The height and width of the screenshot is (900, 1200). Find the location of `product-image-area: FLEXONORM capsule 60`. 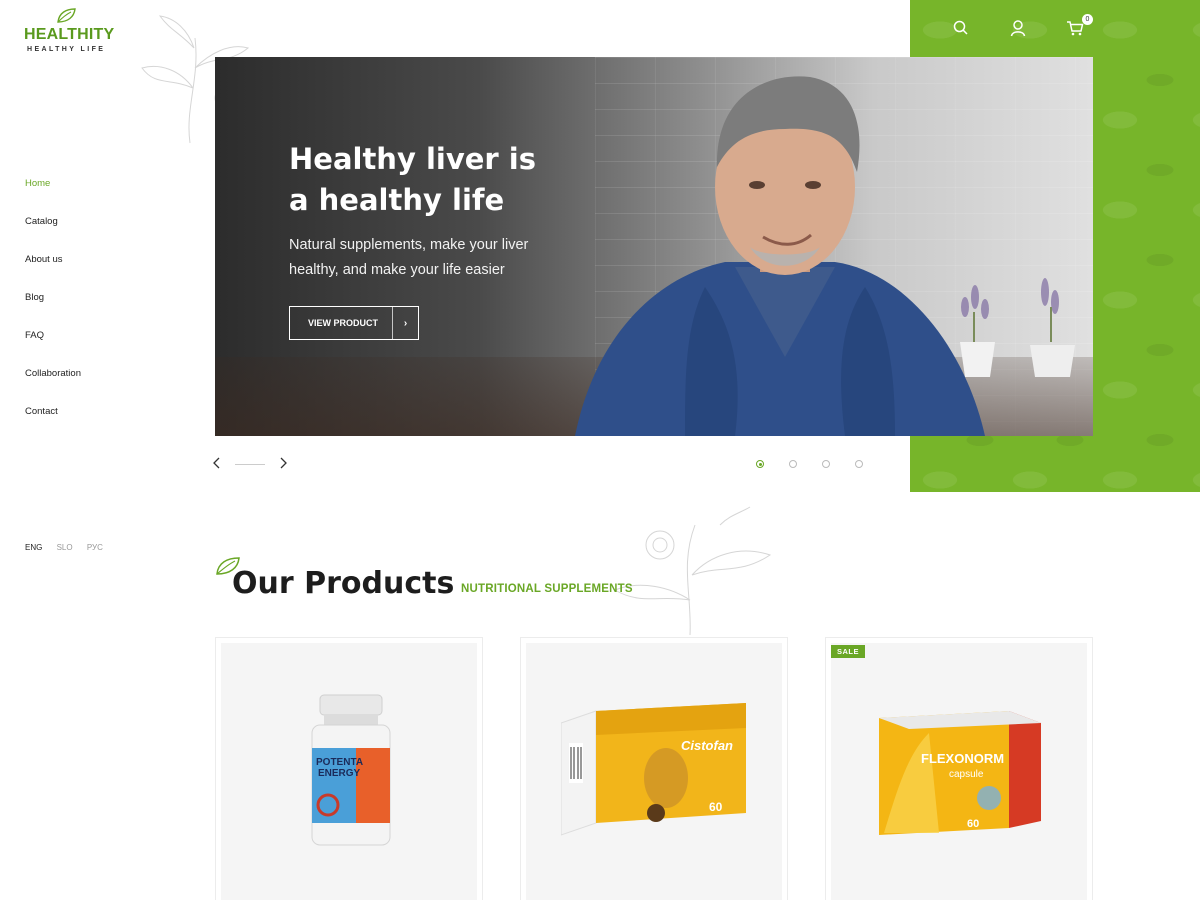

product-image-area: FLEXONORM capsule 60 is located at coordinates (959, 771).